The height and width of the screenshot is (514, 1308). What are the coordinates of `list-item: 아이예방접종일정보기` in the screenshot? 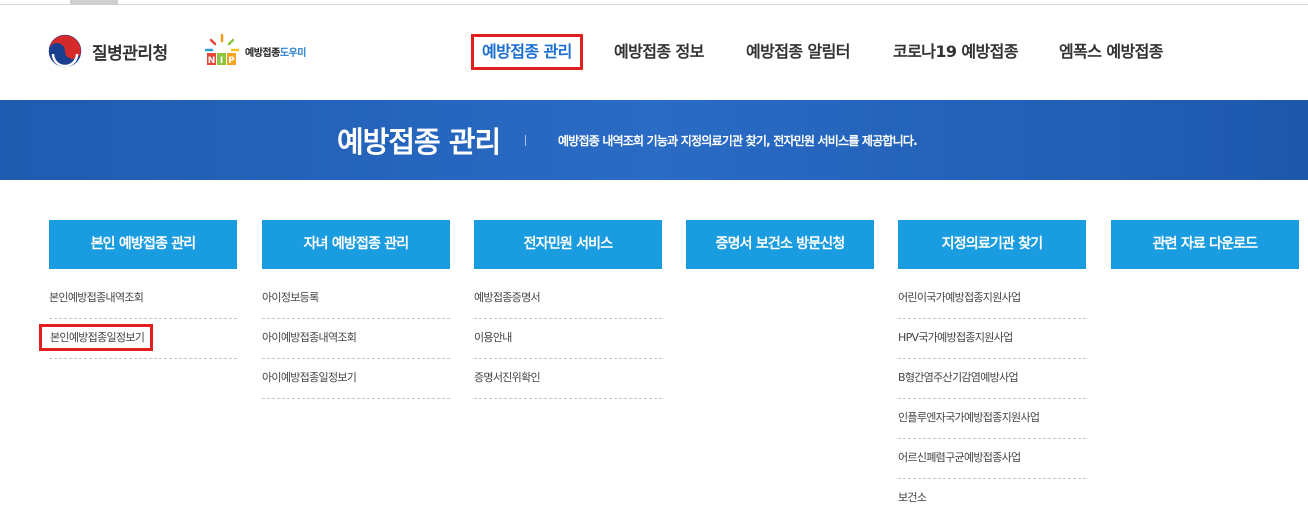 It's located at (356, 379).